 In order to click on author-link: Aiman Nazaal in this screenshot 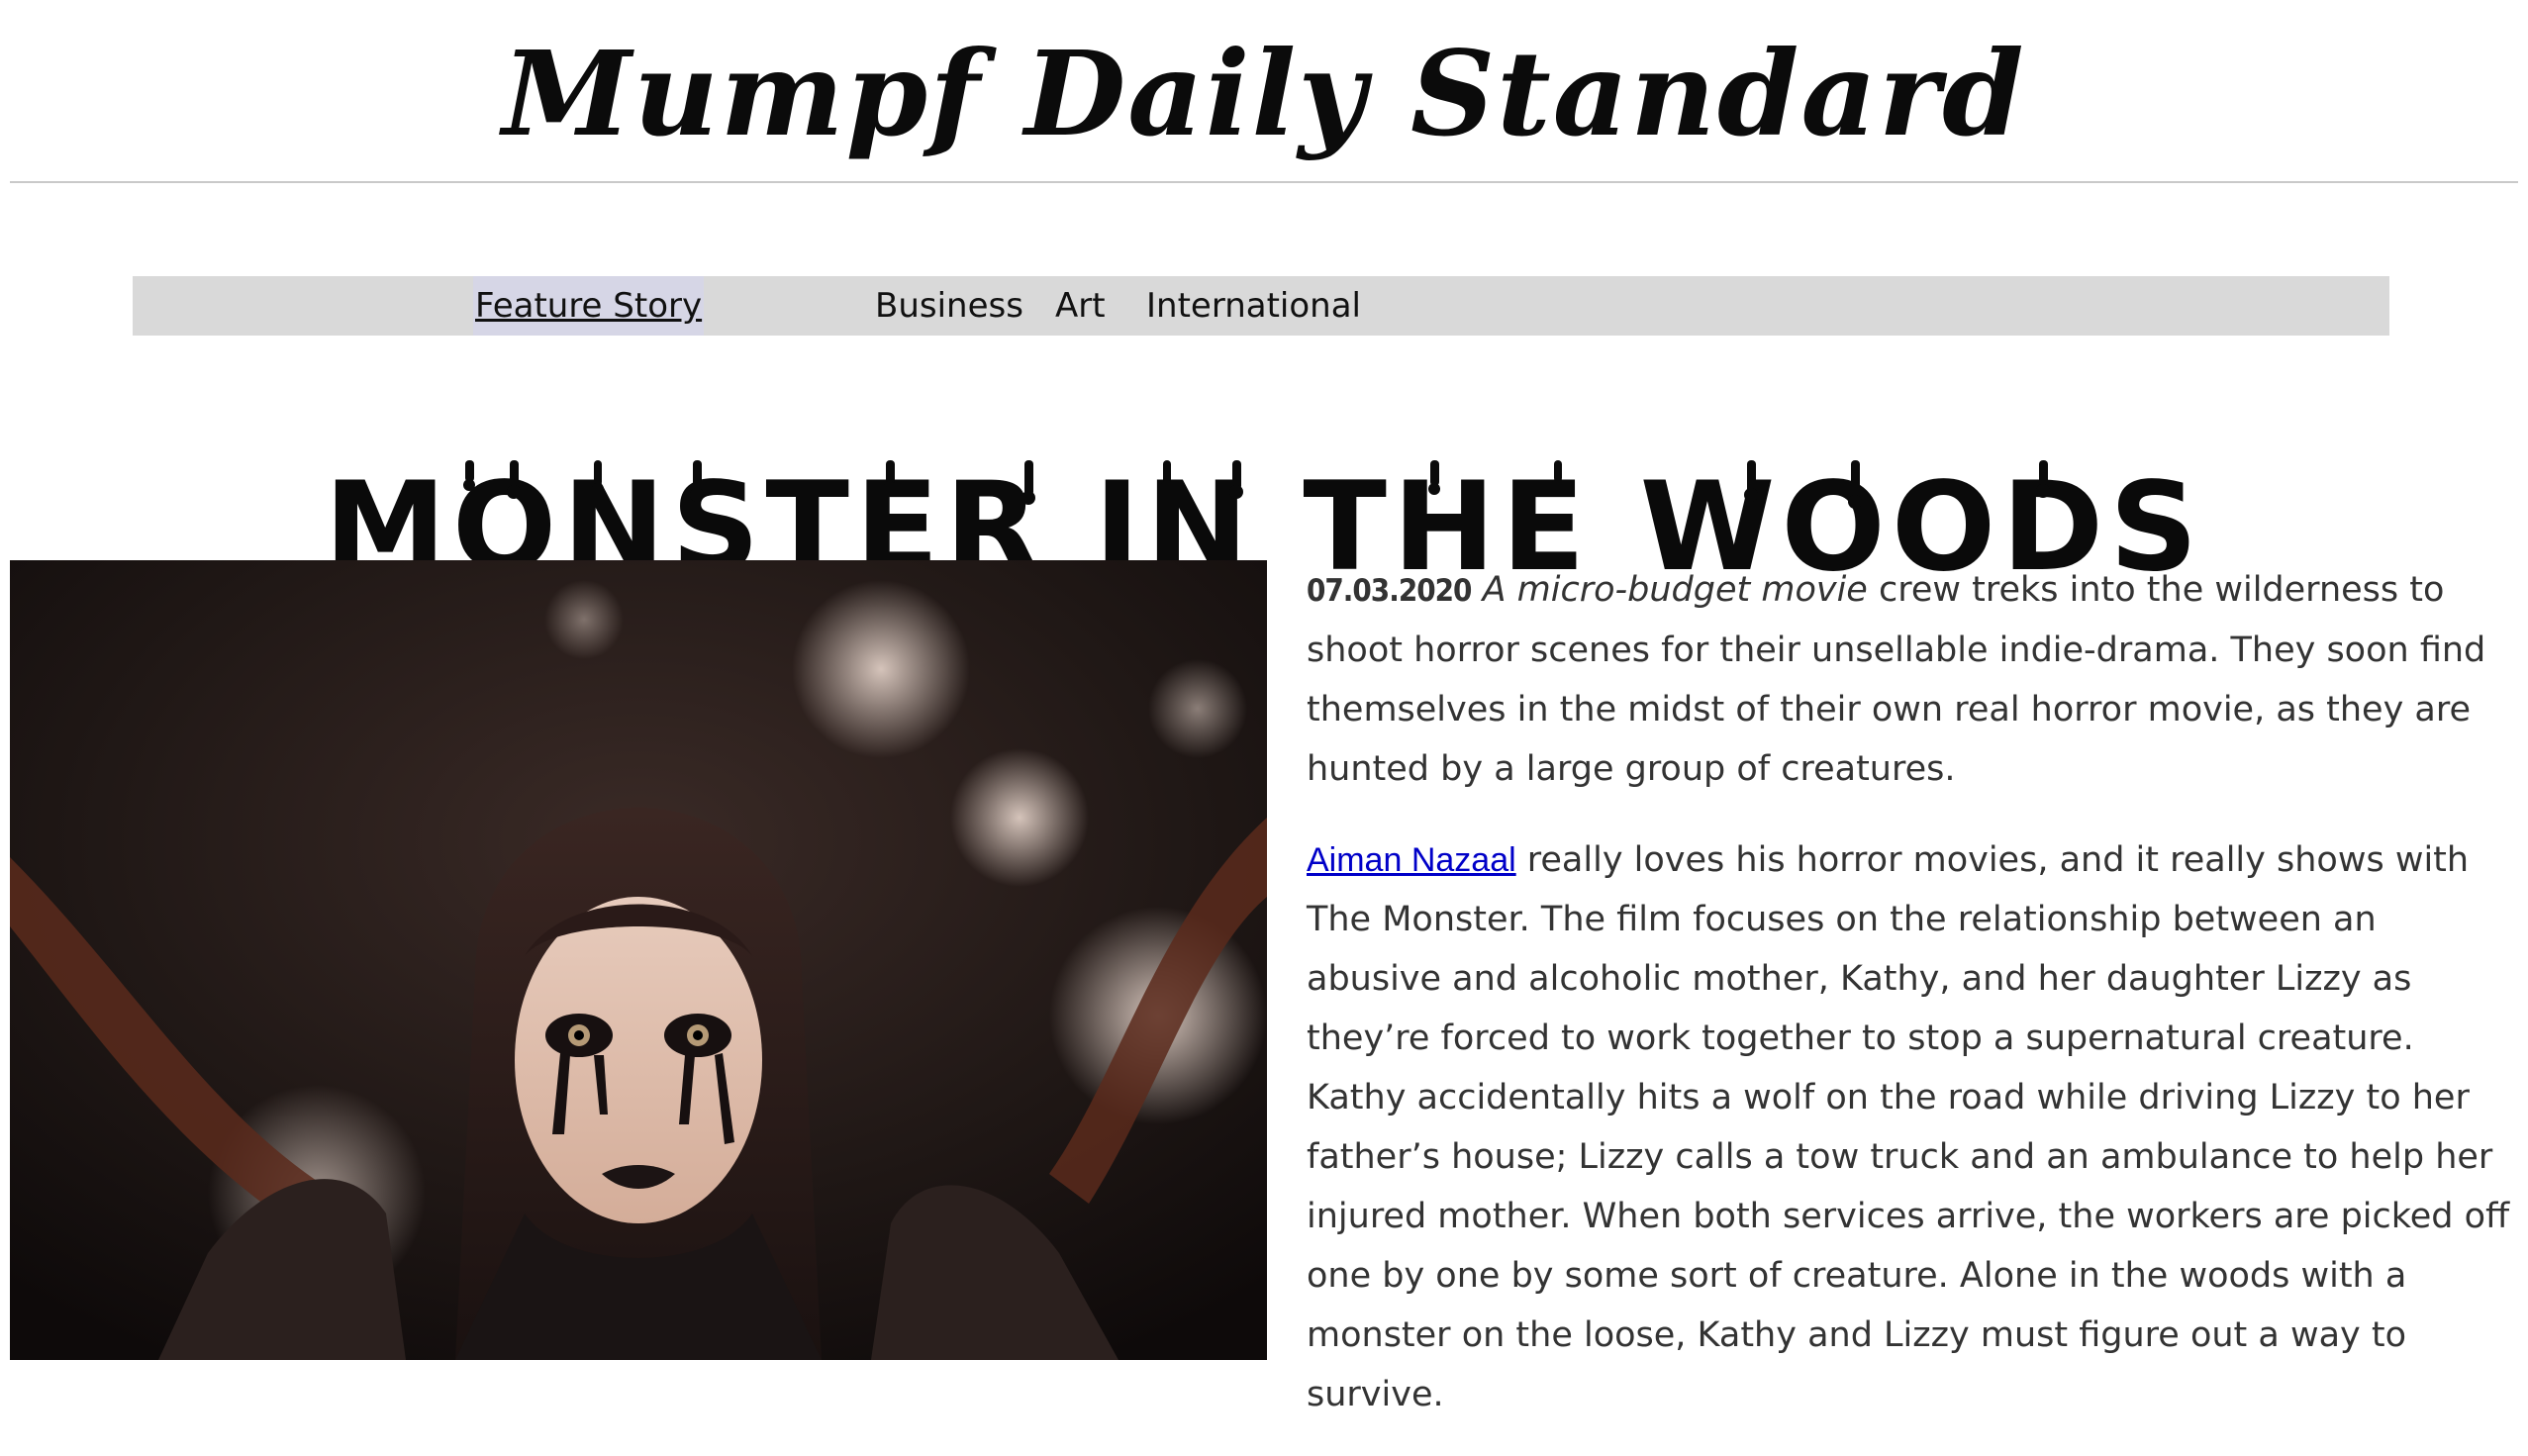, I will do `click(1411, 860)`.